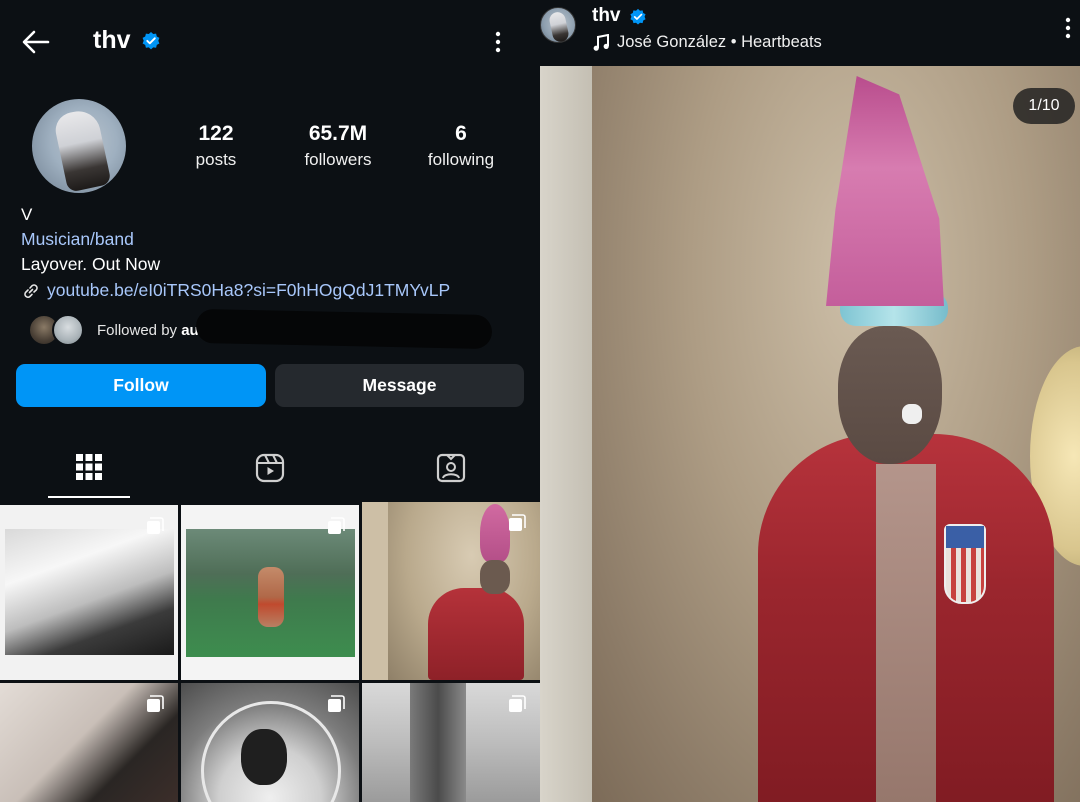  Describe the element at coordinates (31, 291) in the screenshot. I see `link-icon` at that location.